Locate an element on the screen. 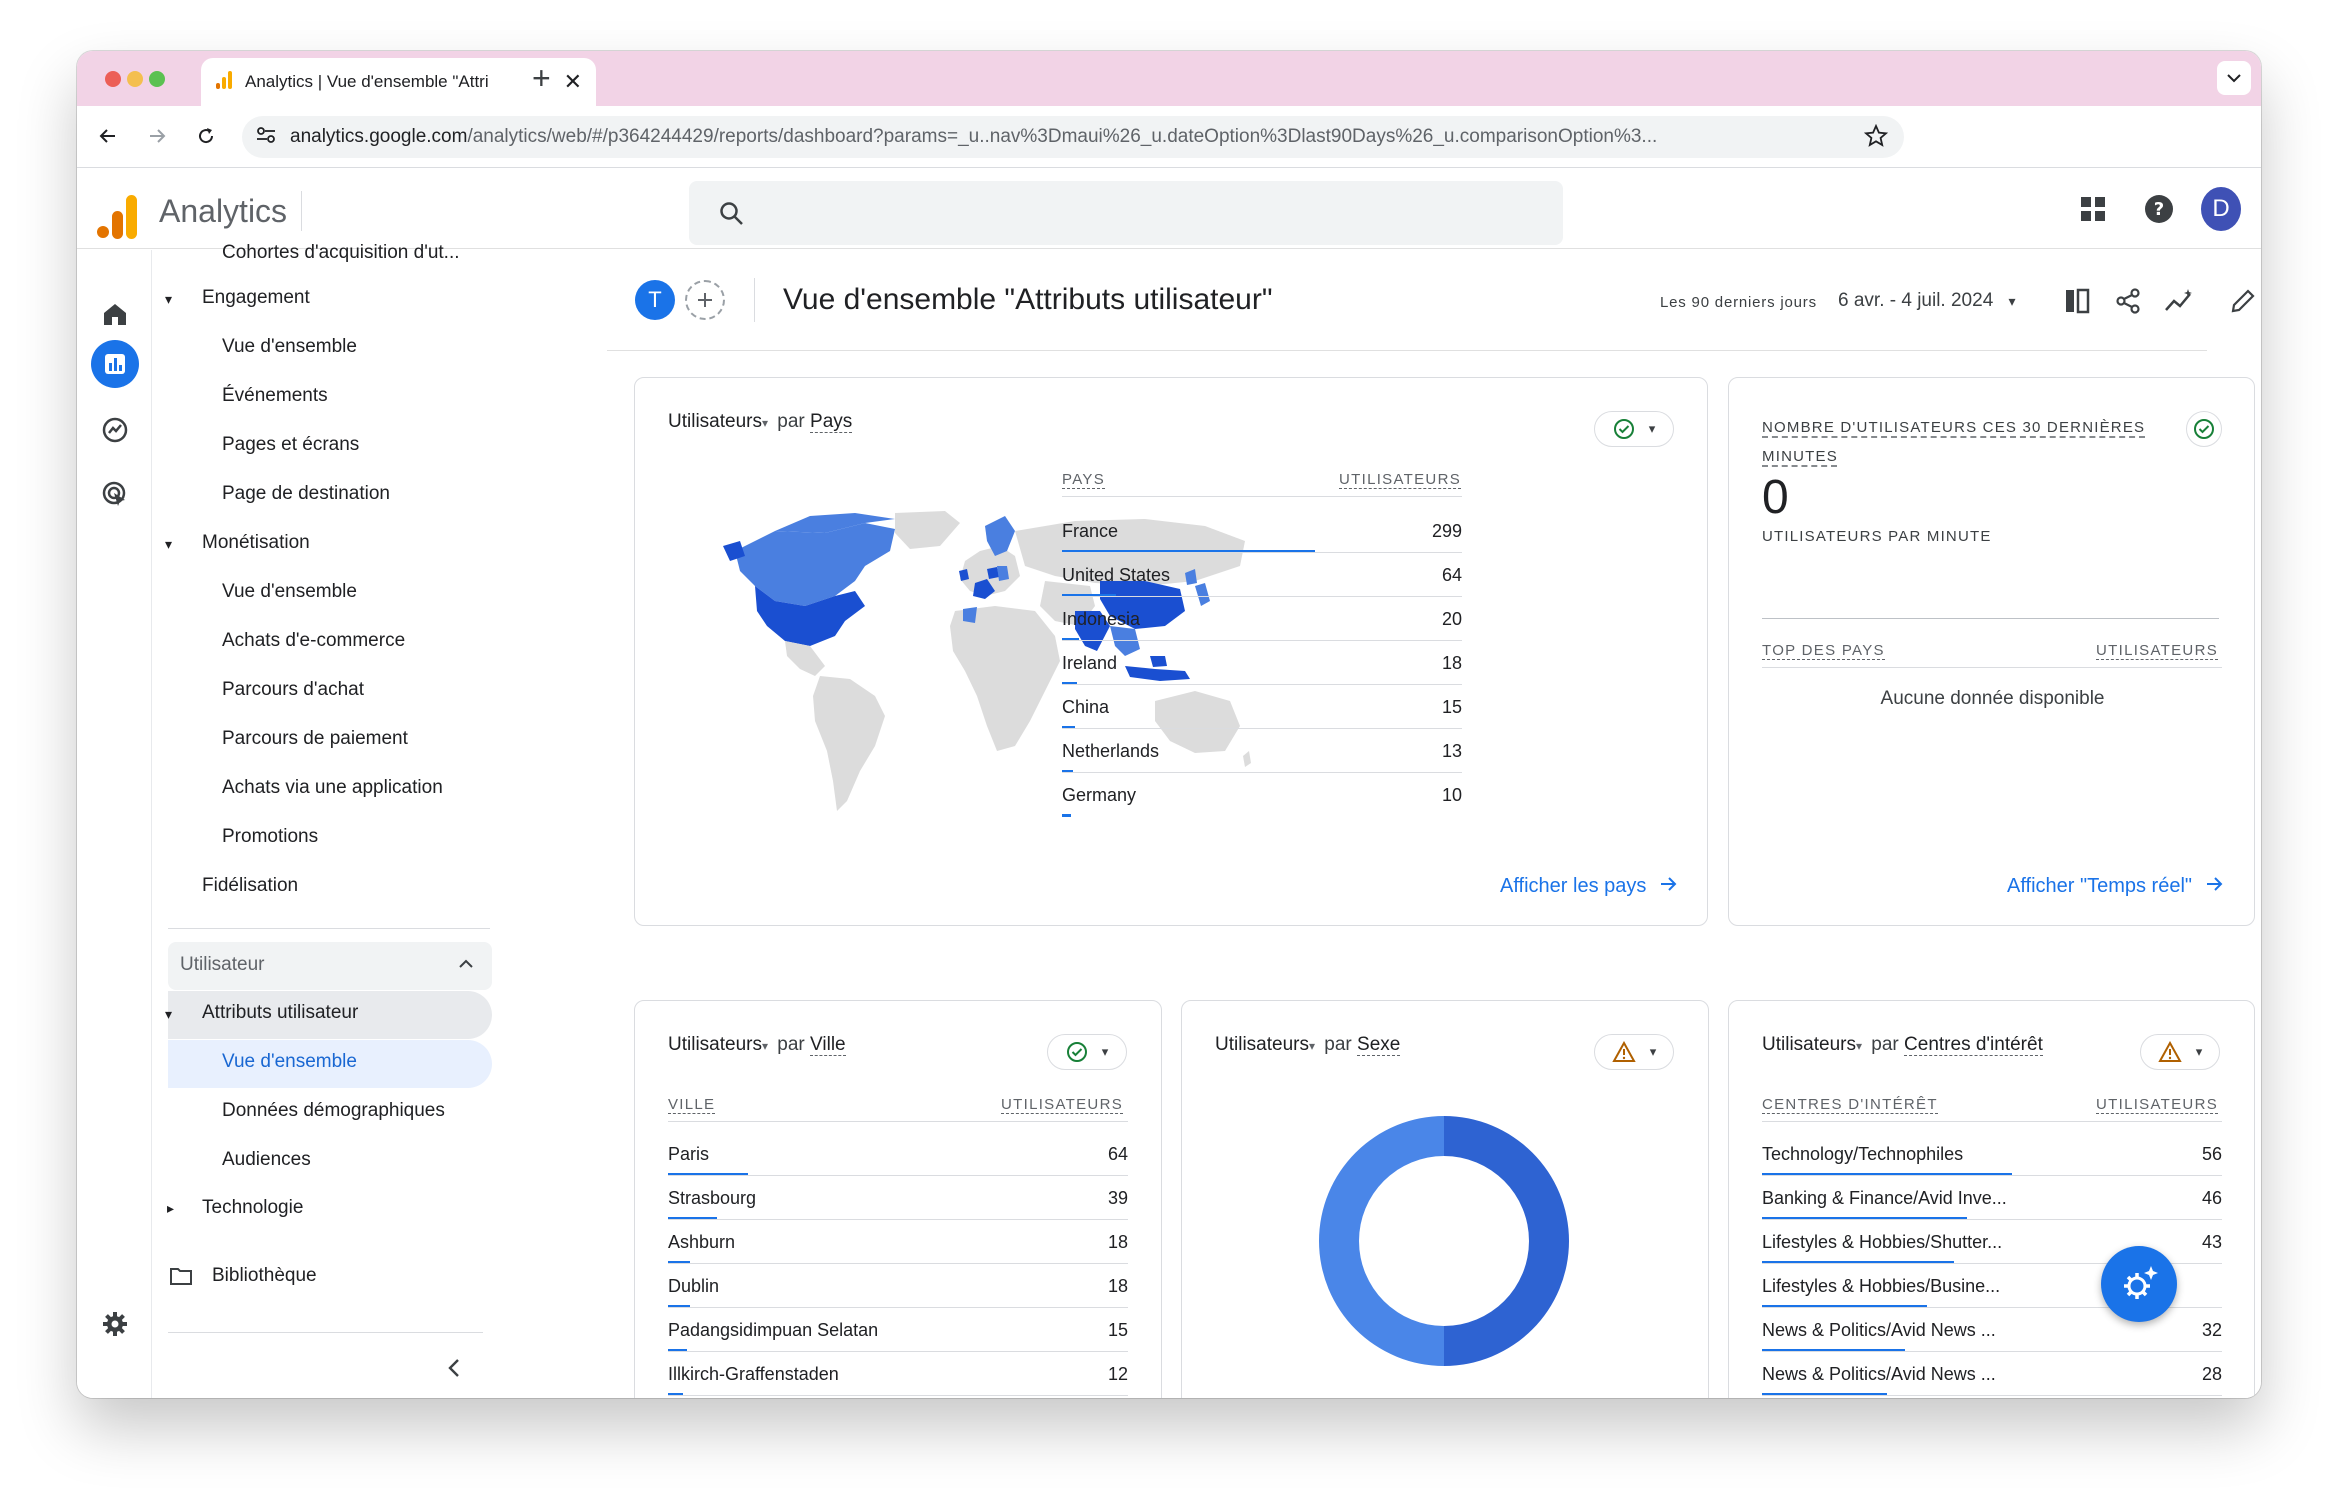  property-avatar: T is located at coordinates (655, 300).